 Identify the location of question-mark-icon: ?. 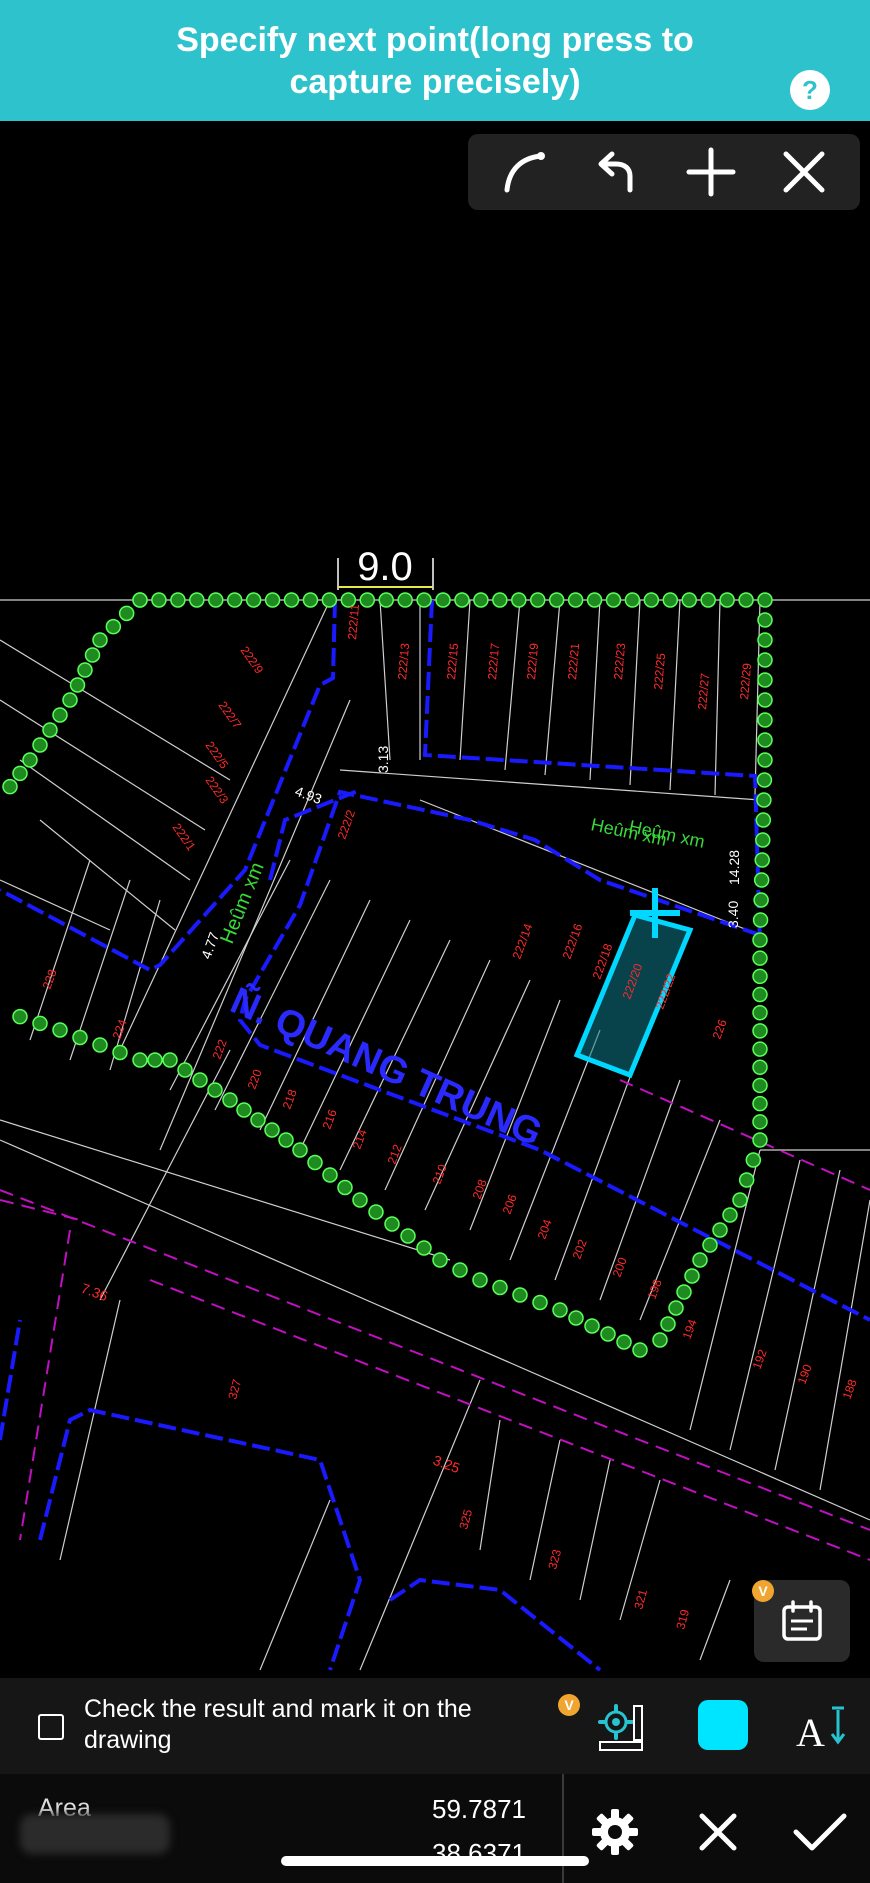
(810, 90).